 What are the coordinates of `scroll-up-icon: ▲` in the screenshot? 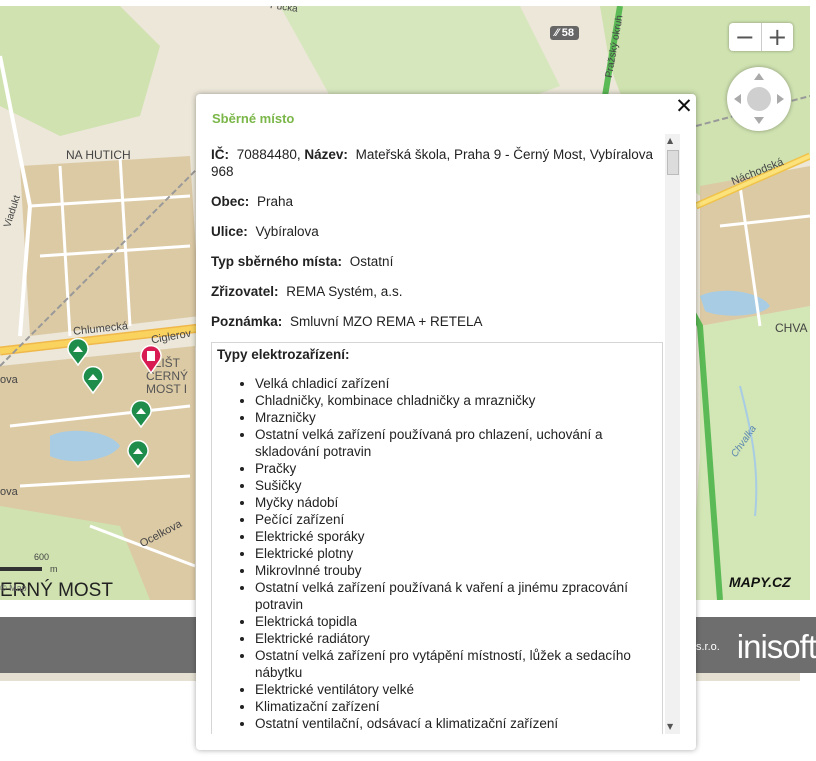 It's located at (670, 140).